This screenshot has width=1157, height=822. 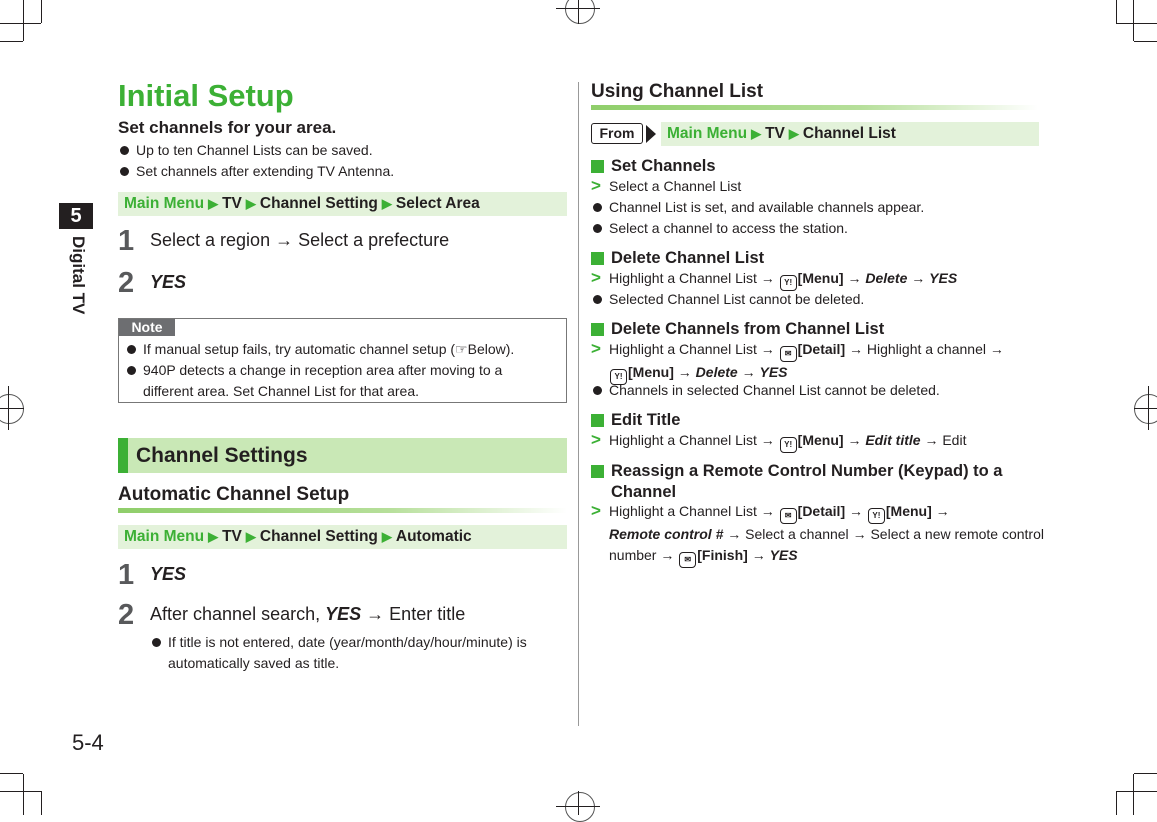 I want to click on step-1: 1 YES, so click(x=152, y=575).